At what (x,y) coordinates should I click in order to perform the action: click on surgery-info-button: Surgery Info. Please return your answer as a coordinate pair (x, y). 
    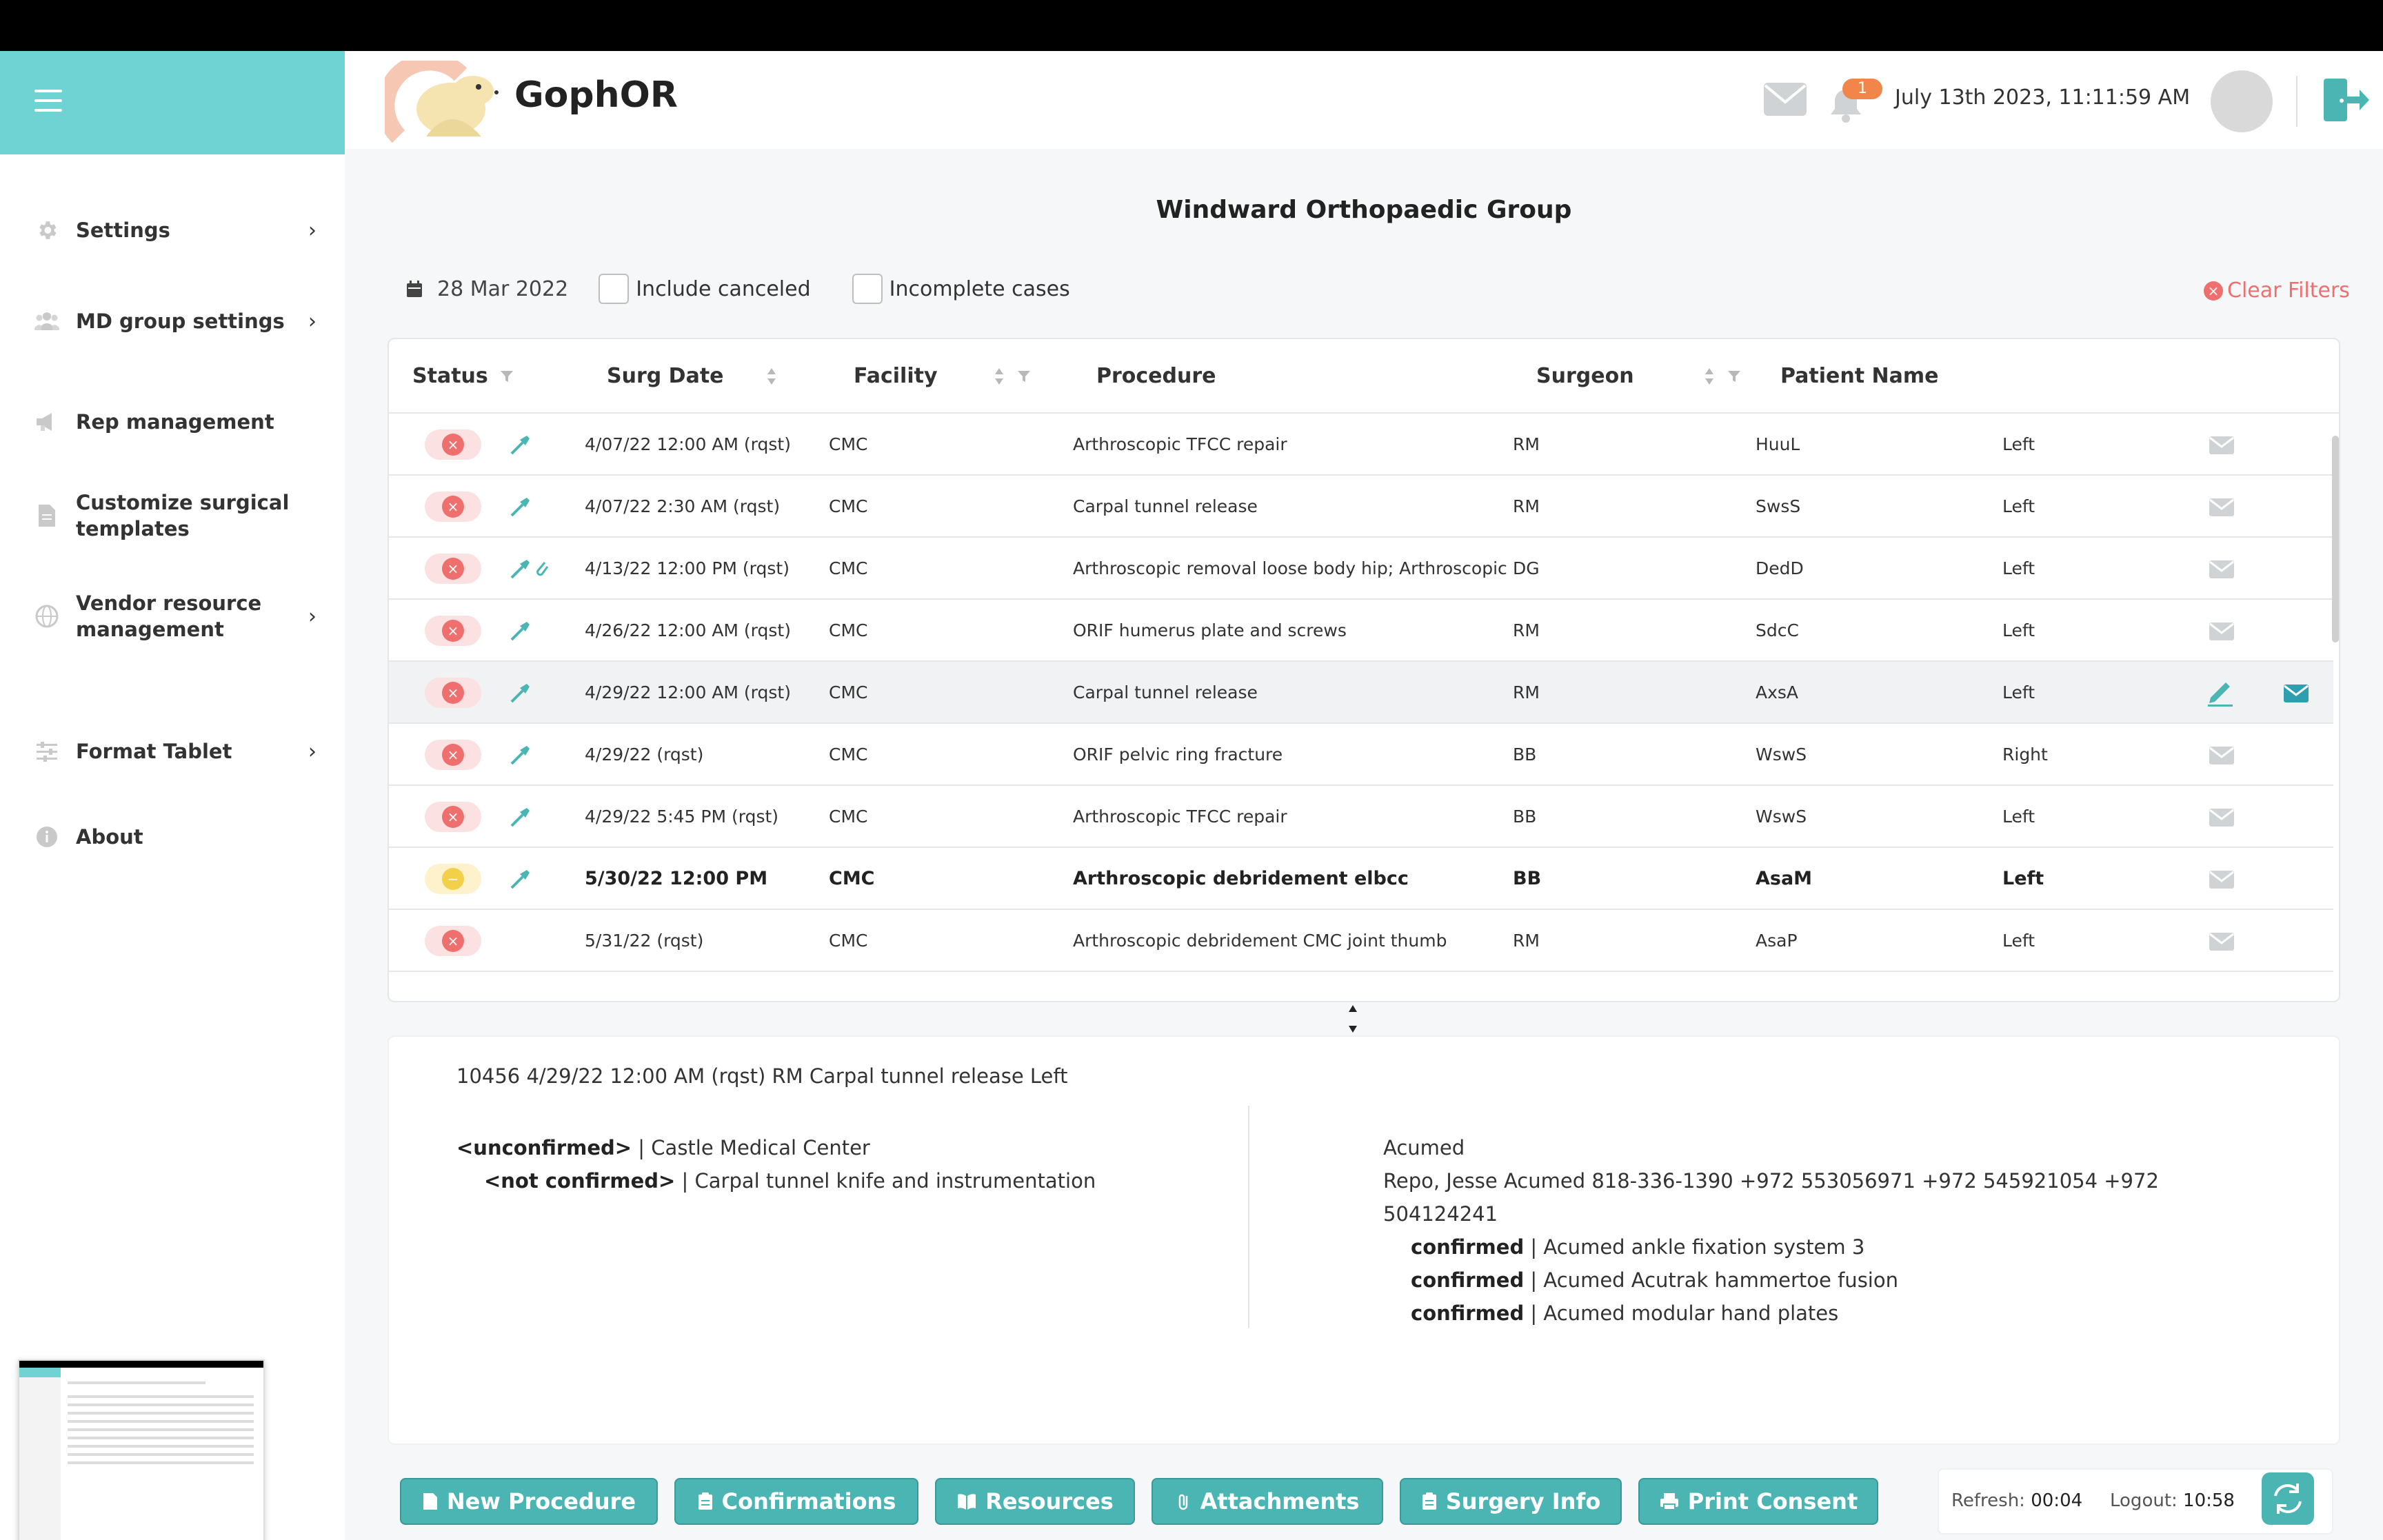
    Looking at the image, I should click on (1511, 1502).